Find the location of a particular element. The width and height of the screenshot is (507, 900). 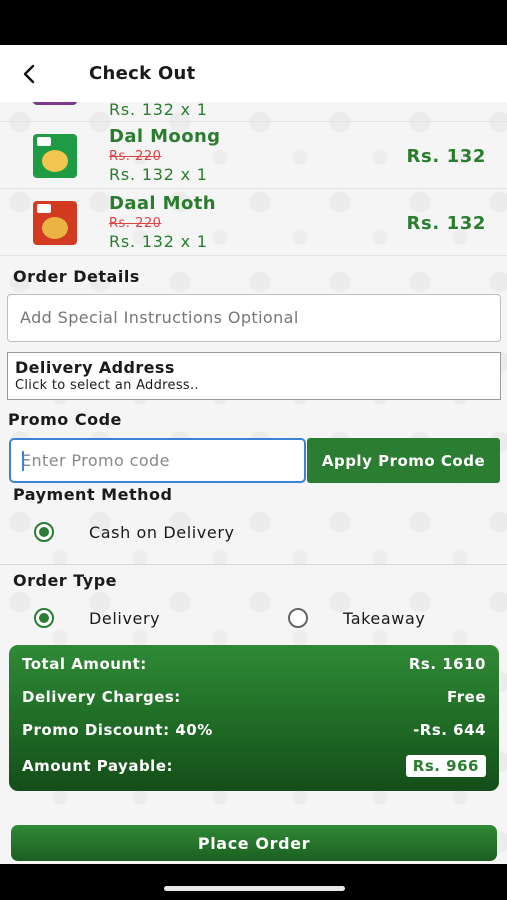

promo-code-field is located at coordinates (157, 460).